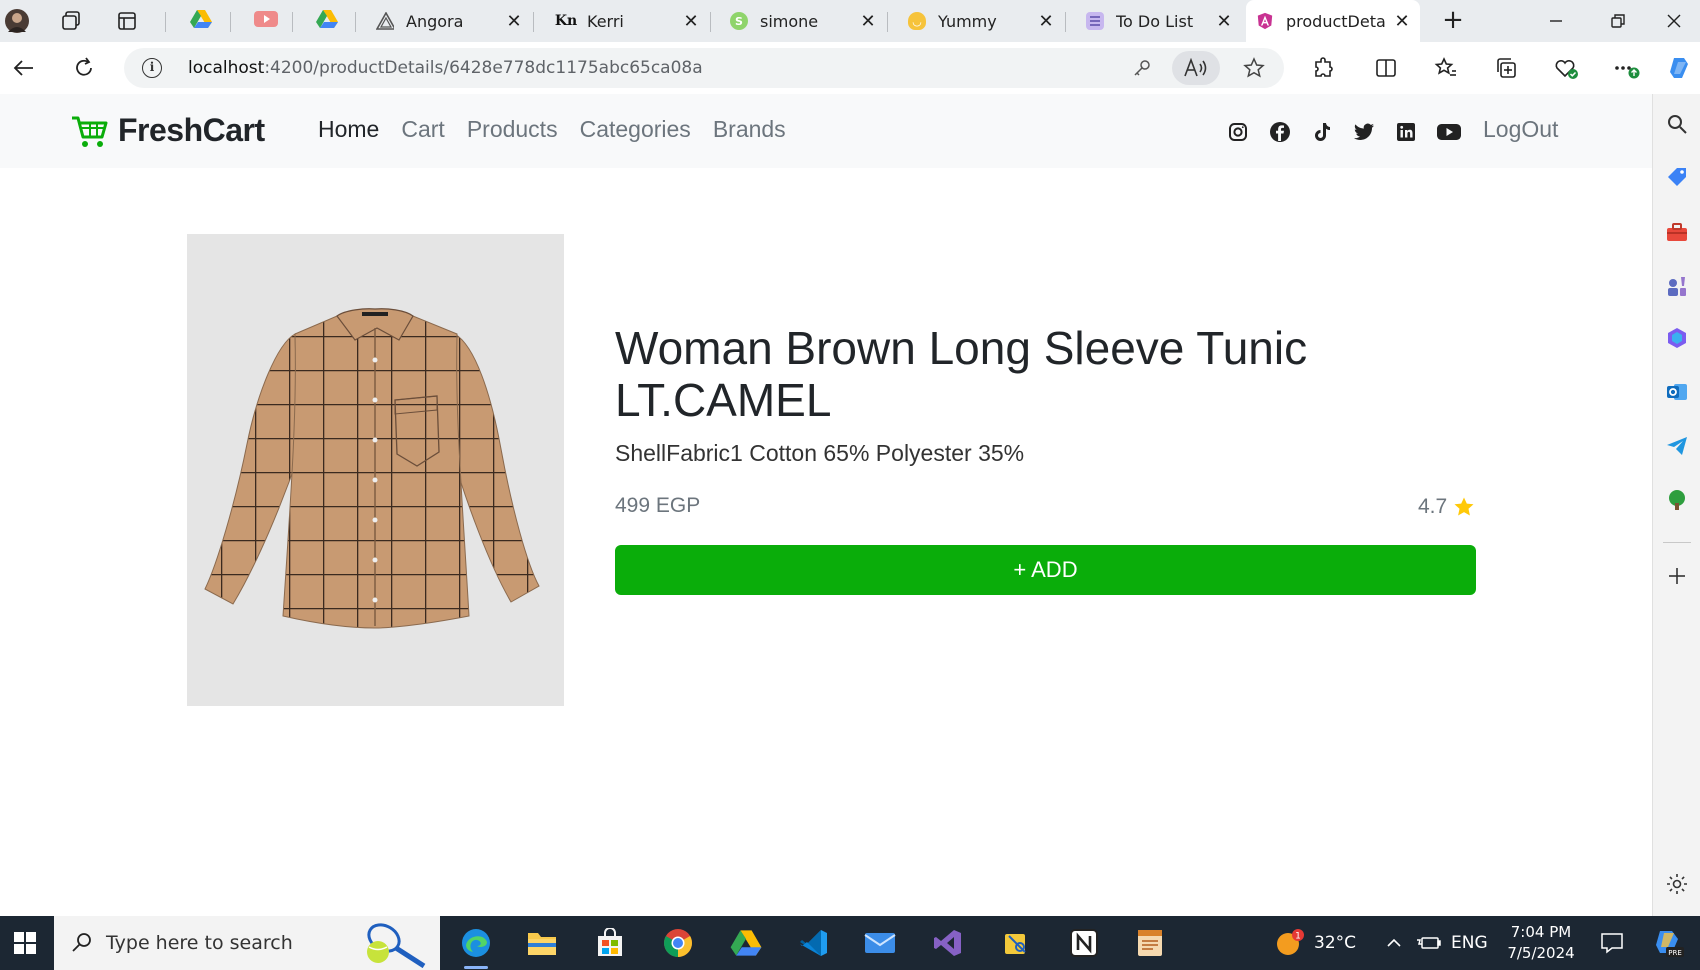  I want to click on favorites-icon, so click(1446, 68).